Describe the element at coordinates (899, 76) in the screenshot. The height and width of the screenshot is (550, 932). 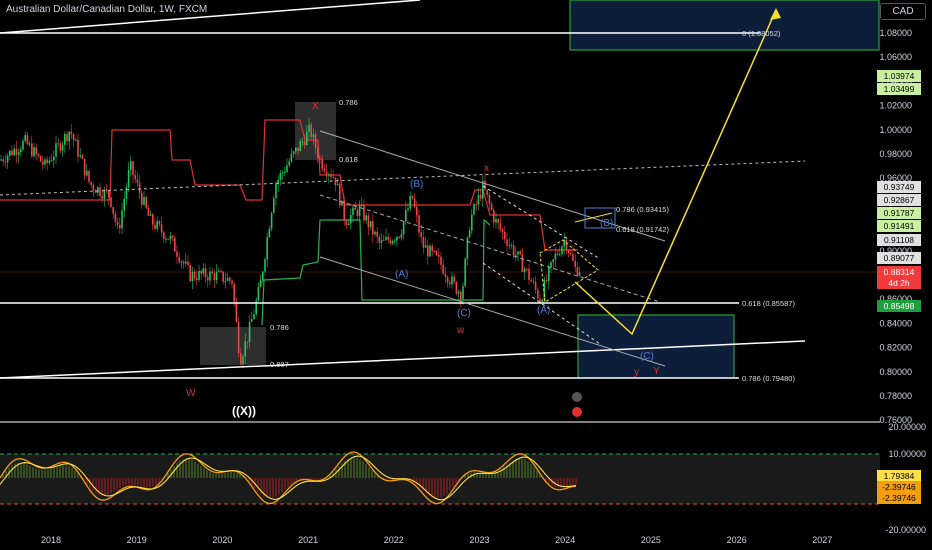
I see `price-tag-label: 1.03974` at that location.